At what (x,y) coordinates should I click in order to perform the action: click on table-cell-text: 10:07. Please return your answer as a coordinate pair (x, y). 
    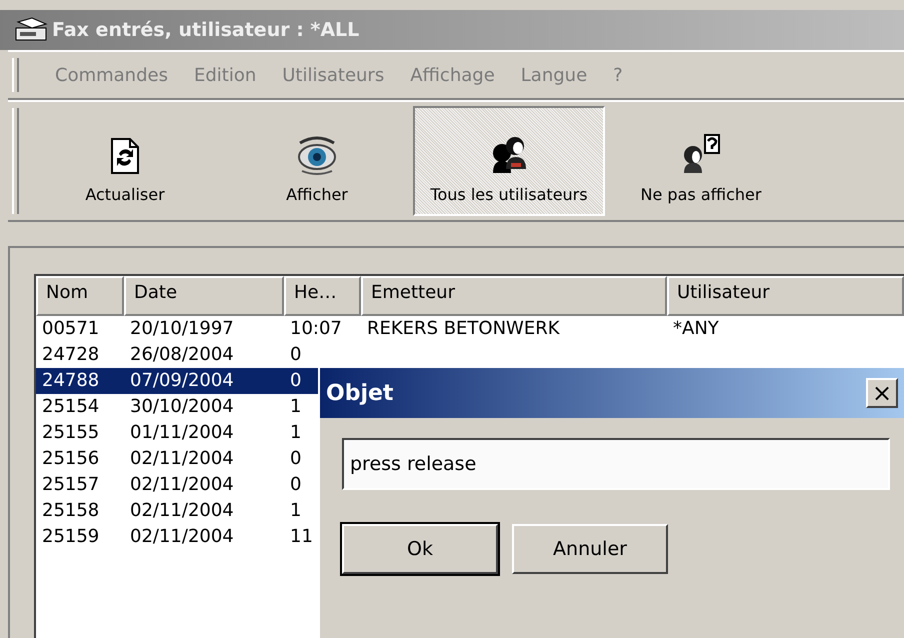
    Looking at the image, I should click on (316, 329).